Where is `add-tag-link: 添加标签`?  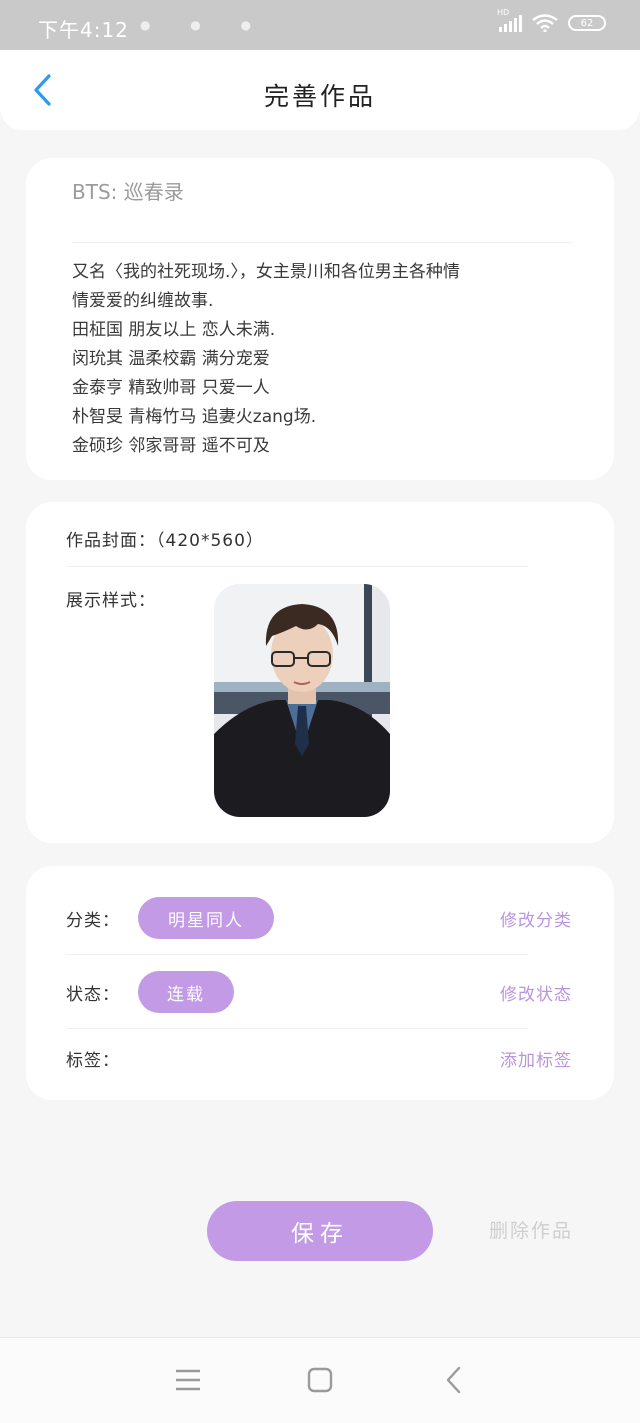
add-tag-link: 添加标签 is located at coordinates (536, 1058).